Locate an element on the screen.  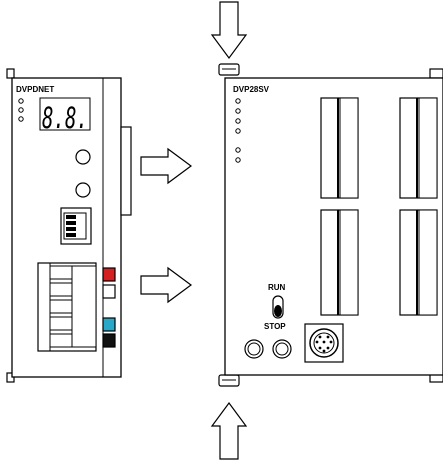
black-indicator is located at coordinates (109, 340).